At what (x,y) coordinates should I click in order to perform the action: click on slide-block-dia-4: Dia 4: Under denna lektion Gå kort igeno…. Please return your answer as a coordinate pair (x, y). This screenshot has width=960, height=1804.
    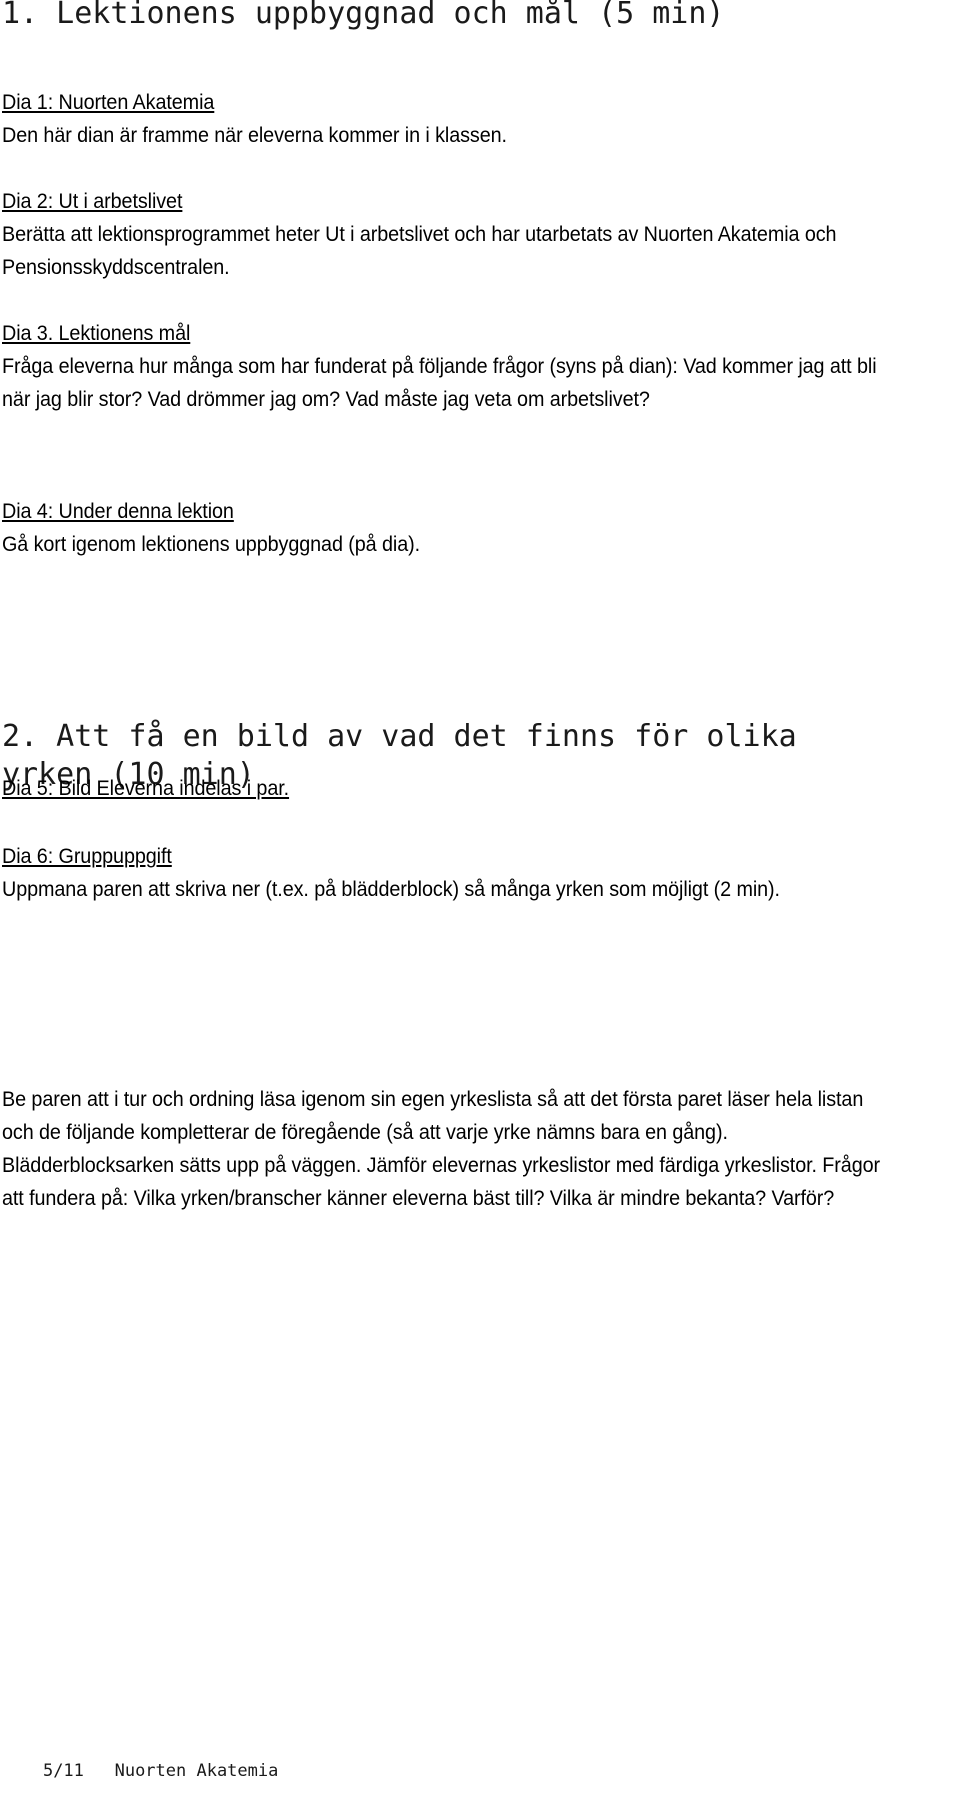
    Looking at the image, I should click on (442, 528).